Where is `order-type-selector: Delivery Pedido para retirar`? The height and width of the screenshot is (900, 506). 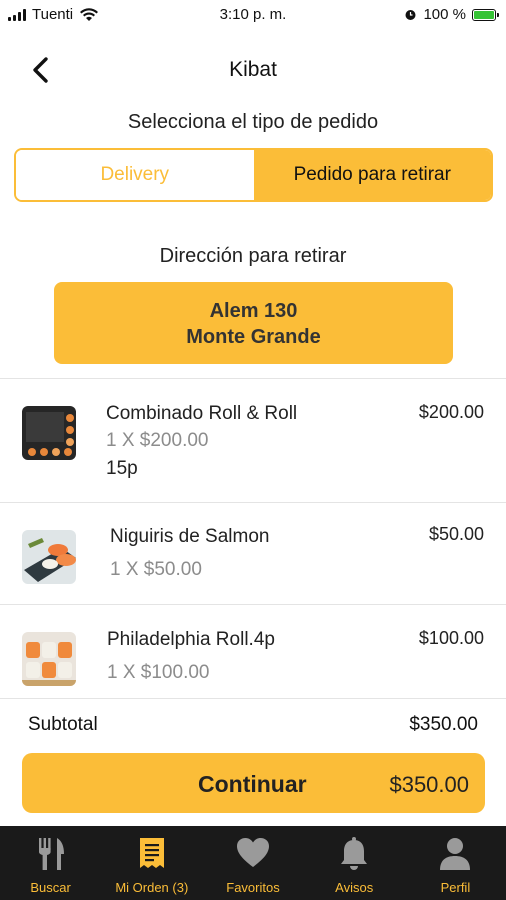
order-type-selector: Delivery Pedido para retirar is located at coordinates (253, 175).